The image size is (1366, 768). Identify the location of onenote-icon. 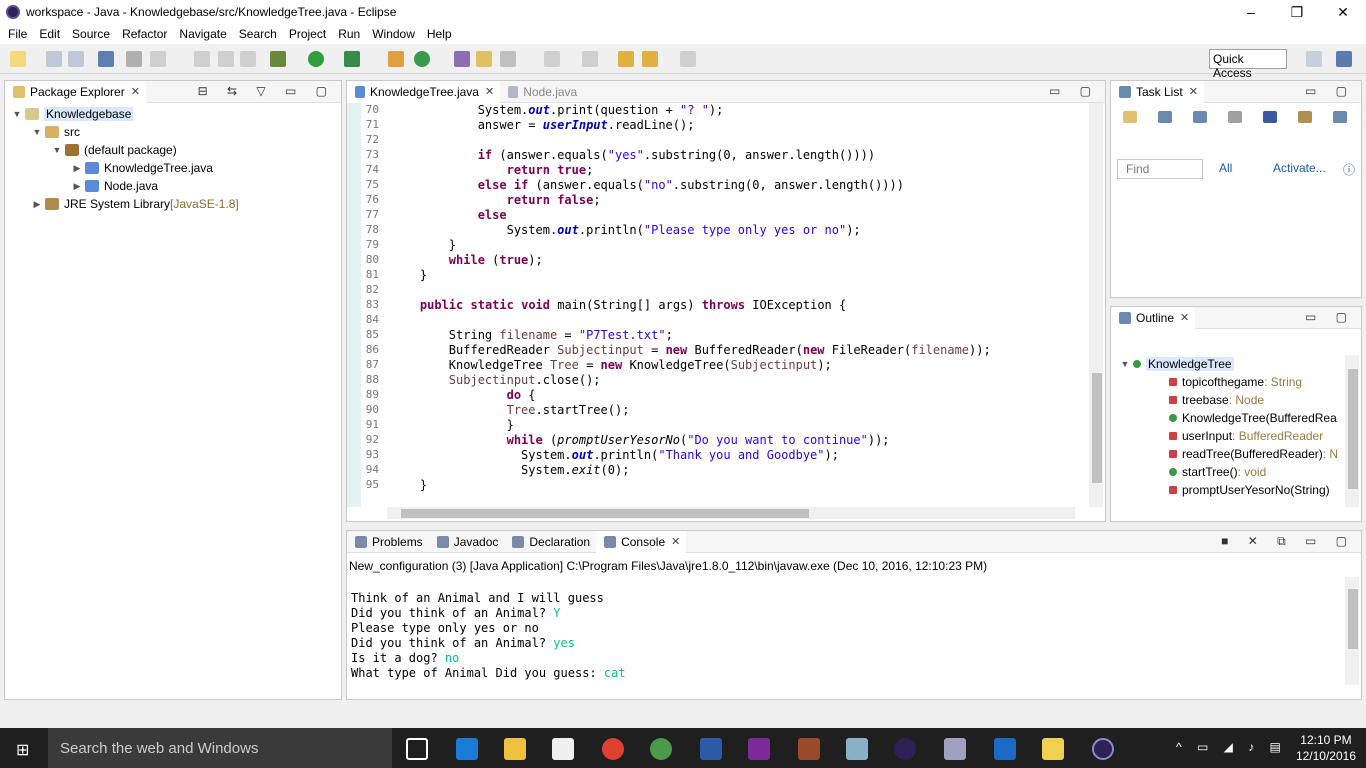
(759, 749).